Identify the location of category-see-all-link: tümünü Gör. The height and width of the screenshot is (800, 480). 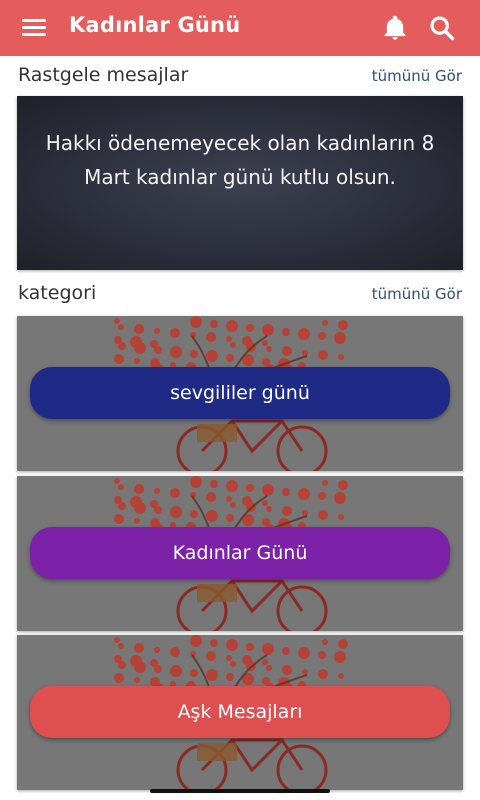
(417, 294).